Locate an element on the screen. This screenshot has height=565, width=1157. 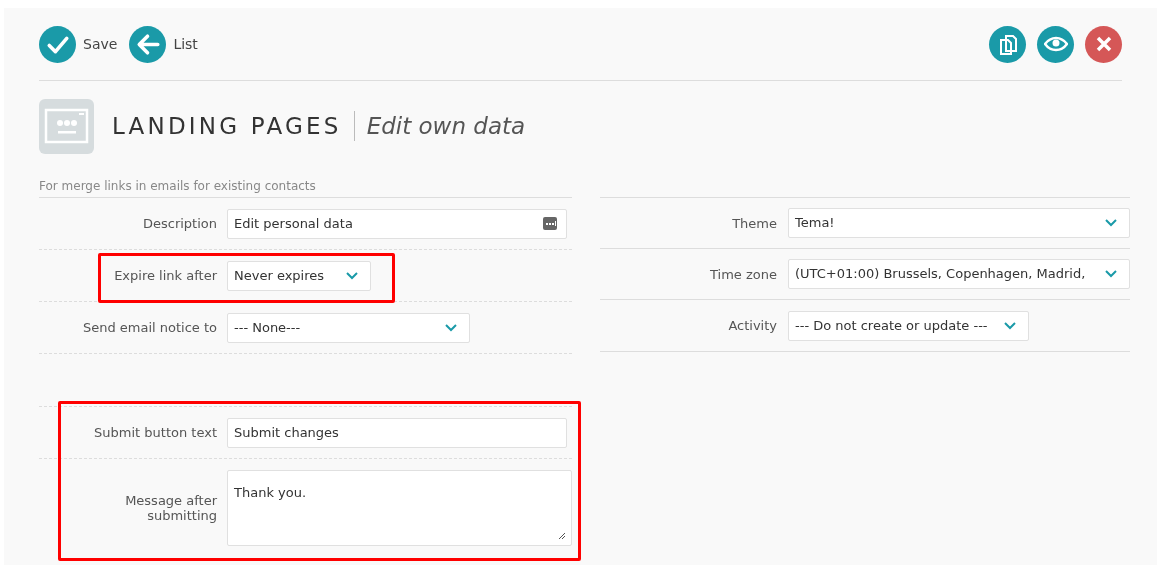
select-dropdown: --- None--- is located at coordinates (348, 327).